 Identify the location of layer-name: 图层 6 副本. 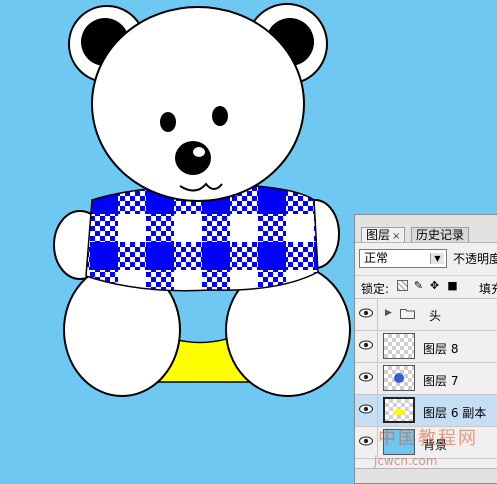
(455, 413).